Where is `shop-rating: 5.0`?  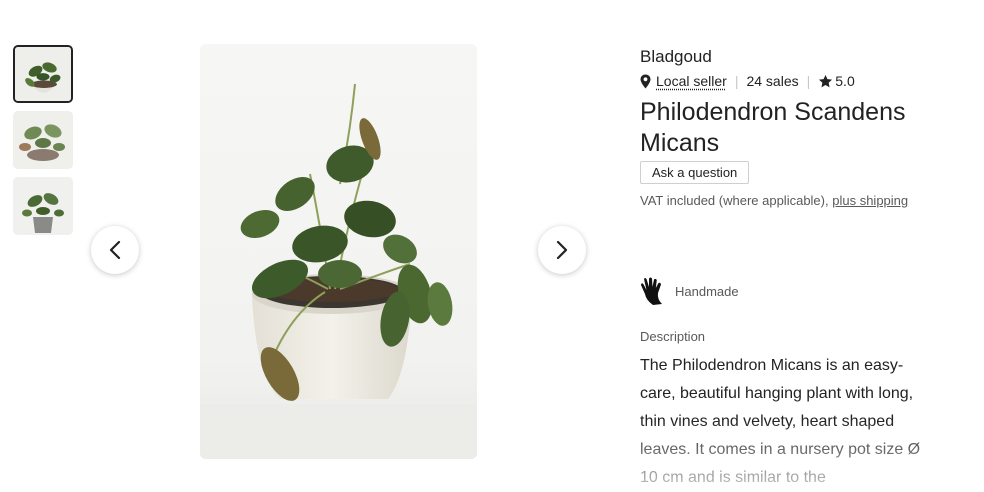 shop-rating: 5.0 is located at coordinates (836, 81).